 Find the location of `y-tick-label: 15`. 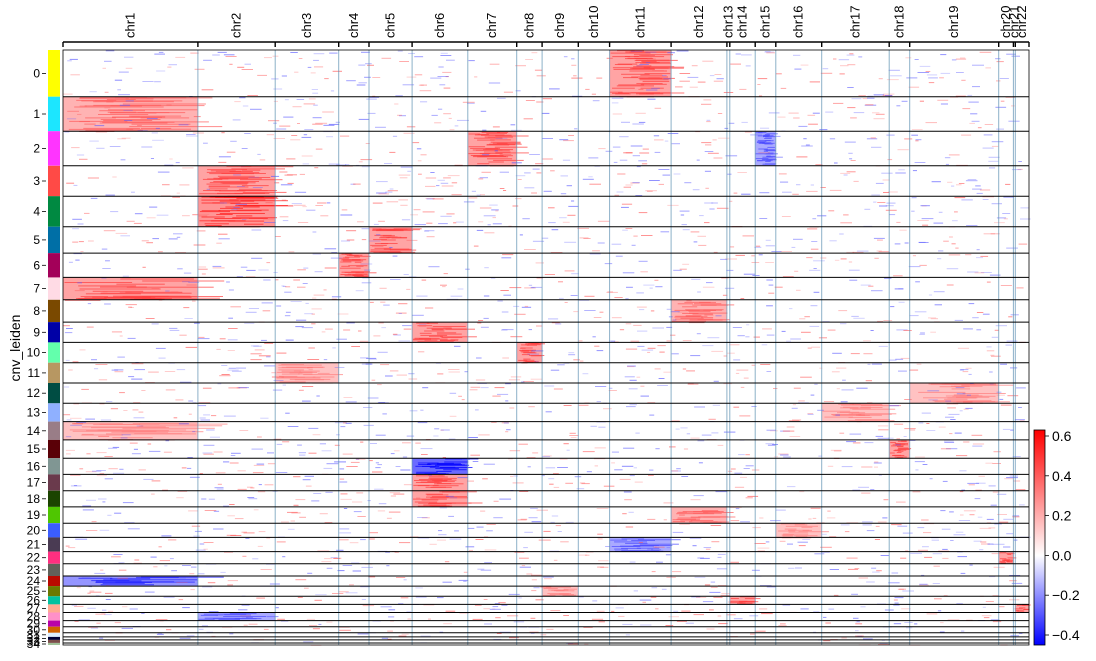

y-tick-label: 15 is located at coordinates (34, 449).